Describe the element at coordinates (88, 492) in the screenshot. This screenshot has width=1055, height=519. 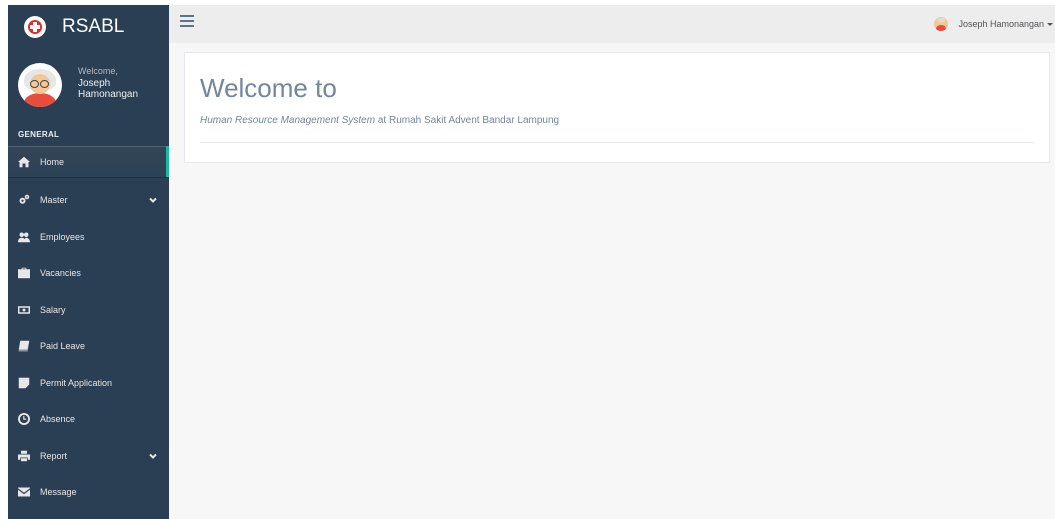
I see `sidebar-item-message: Message` at that location.